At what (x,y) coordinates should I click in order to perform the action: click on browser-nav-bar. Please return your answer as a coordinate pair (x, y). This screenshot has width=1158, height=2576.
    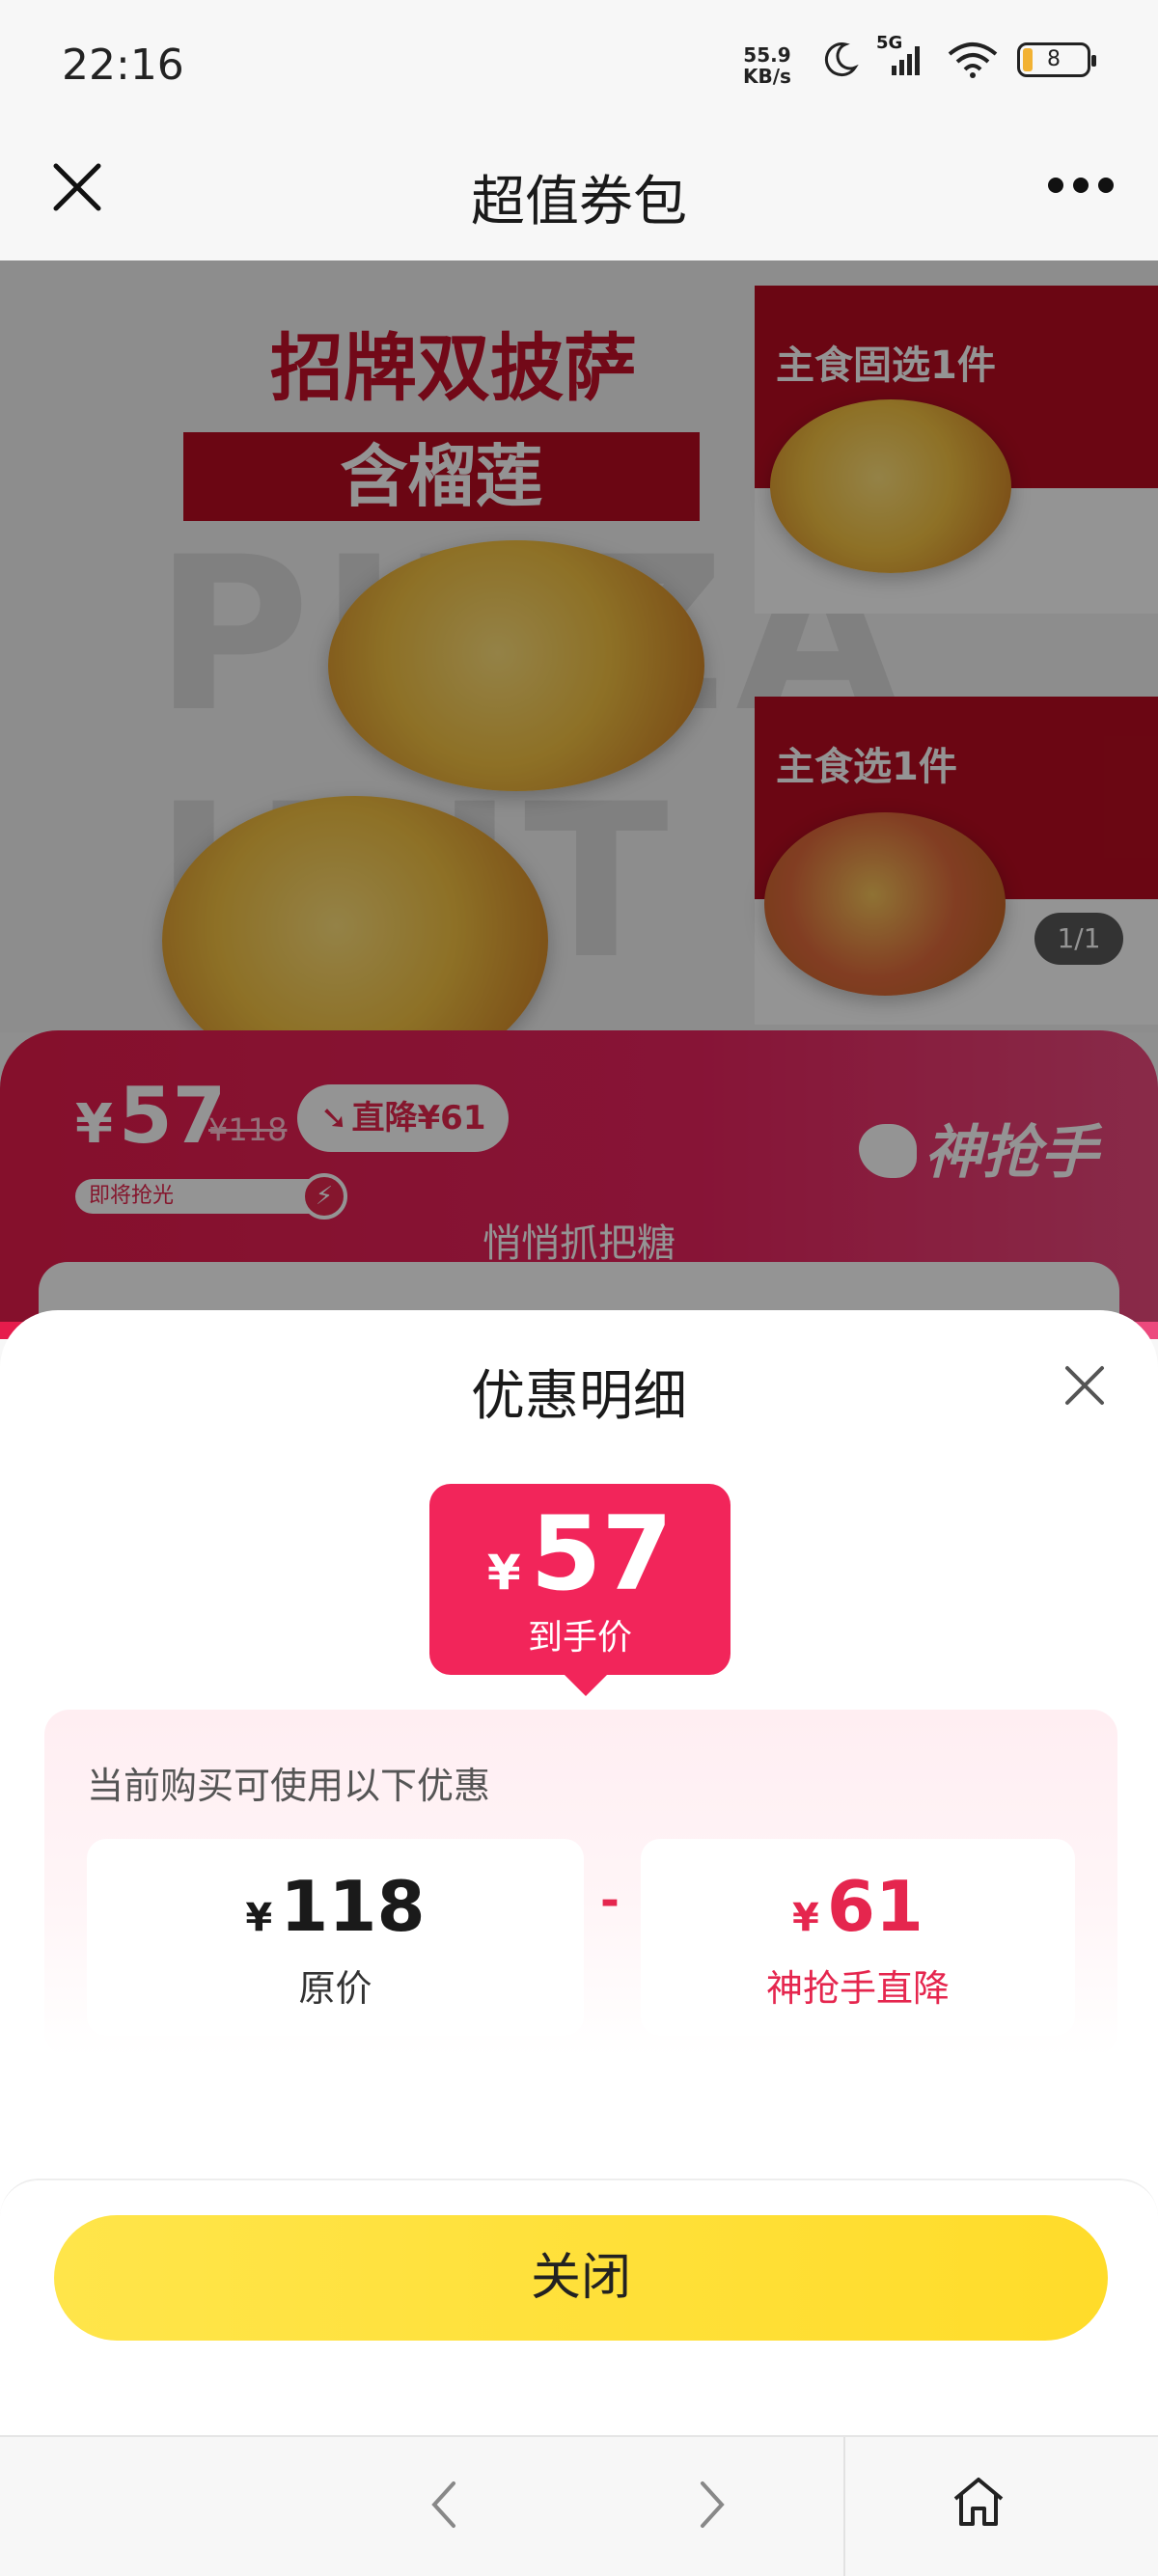
    Looking at the image, I should click on (579, 2506).